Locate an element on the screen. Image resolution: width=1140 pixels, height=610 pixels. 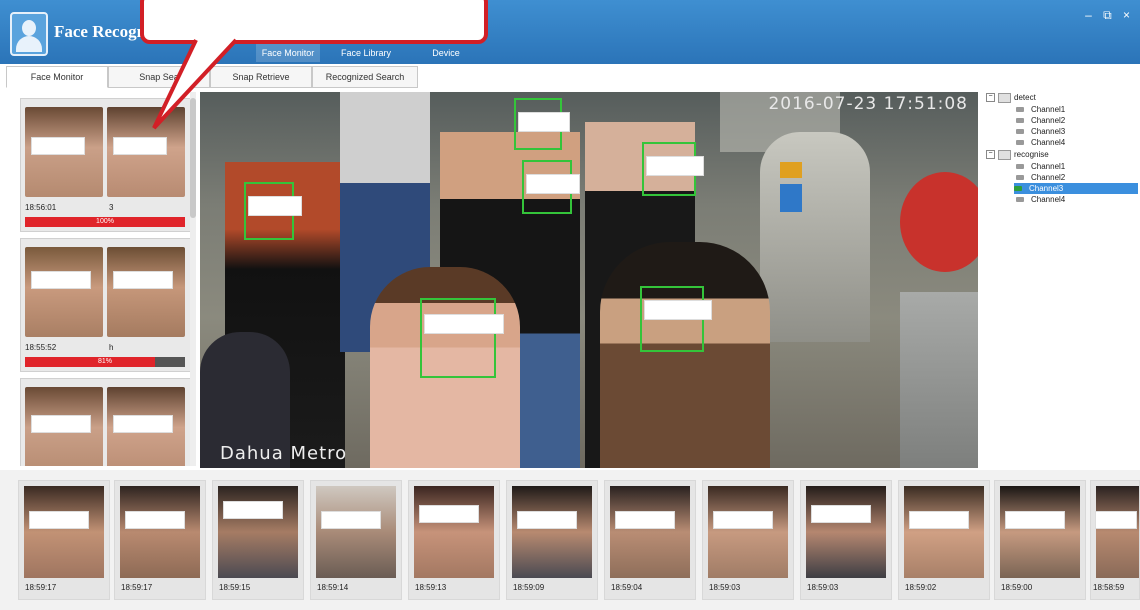
strip-thumbnail: 18:59:09 is located at coordinates (552, 540).